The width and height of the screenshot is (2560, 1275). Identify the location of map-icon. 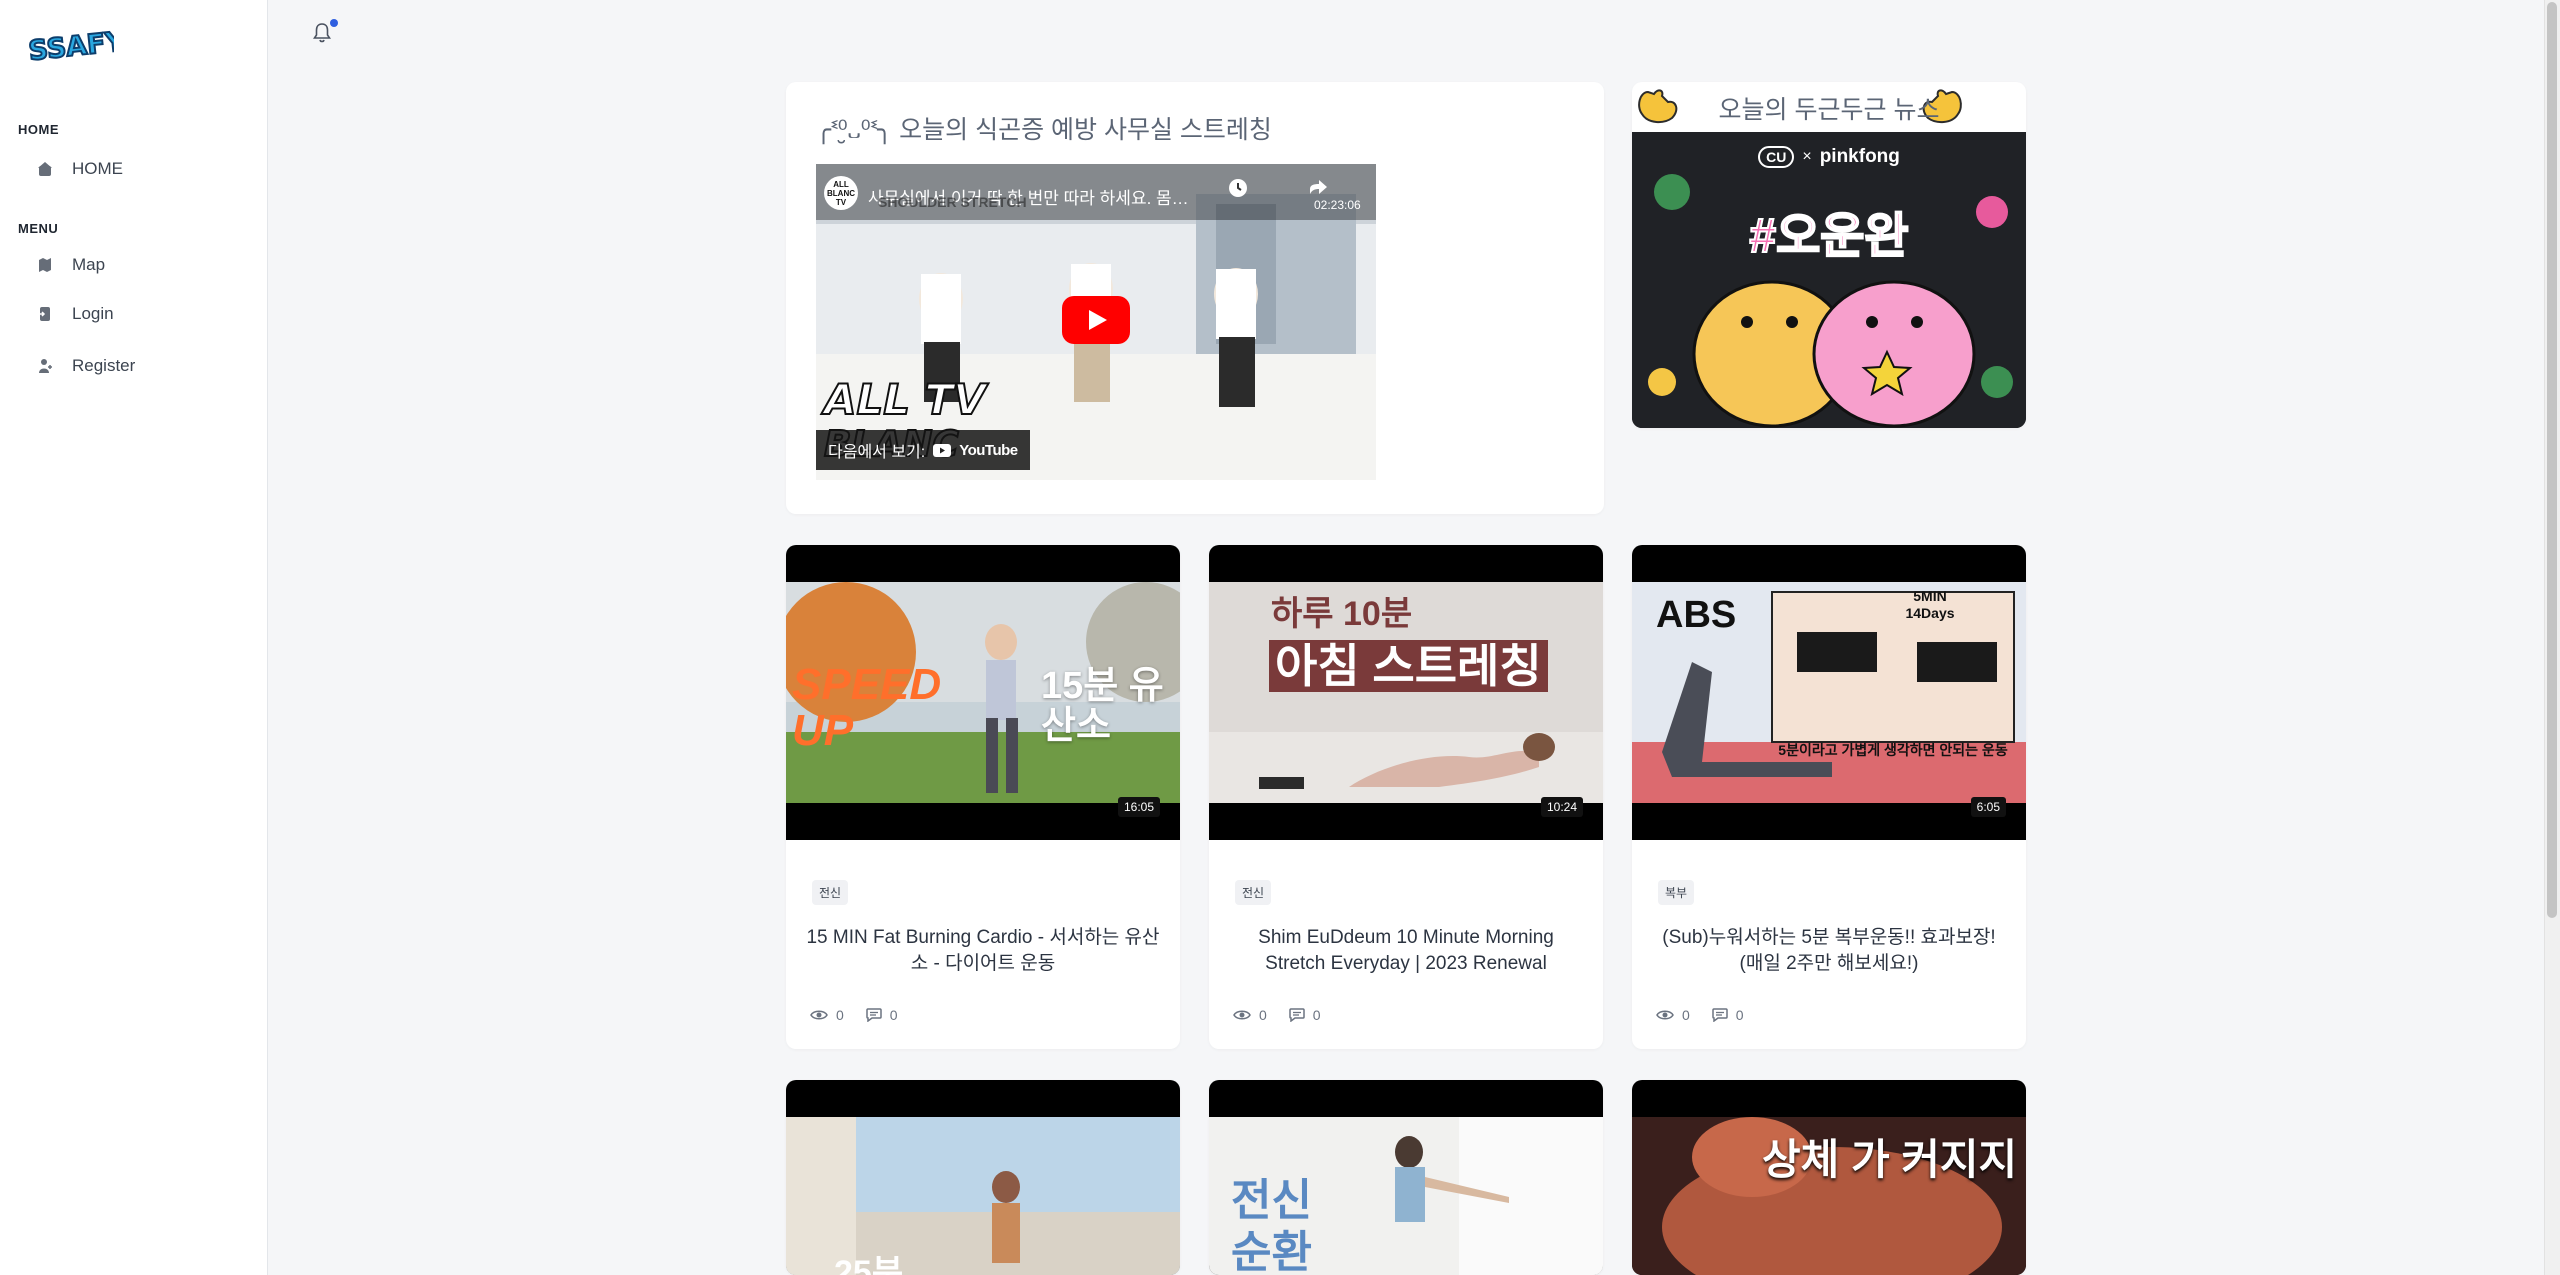
(45, 265).